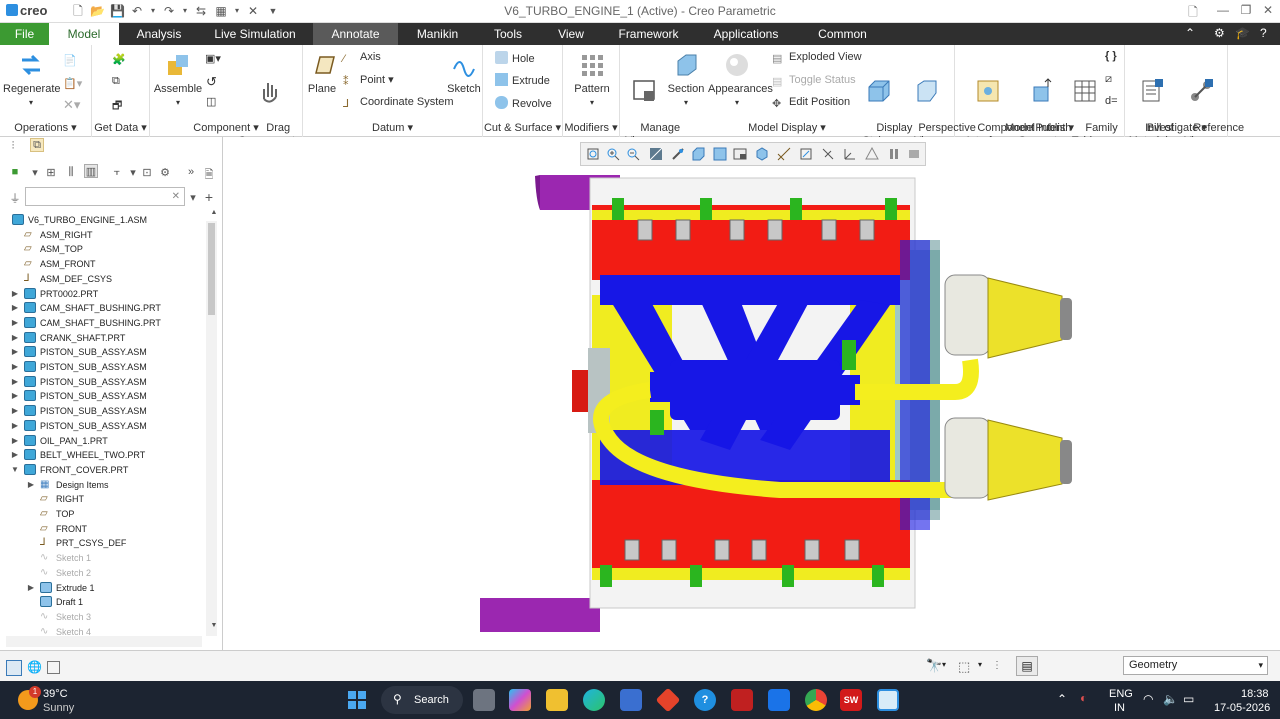 The width and height of the screenshot is (1280, 719). Describe the element at coordinates (520, 700) in the screenshot. I see `copilot-icon` at that location.